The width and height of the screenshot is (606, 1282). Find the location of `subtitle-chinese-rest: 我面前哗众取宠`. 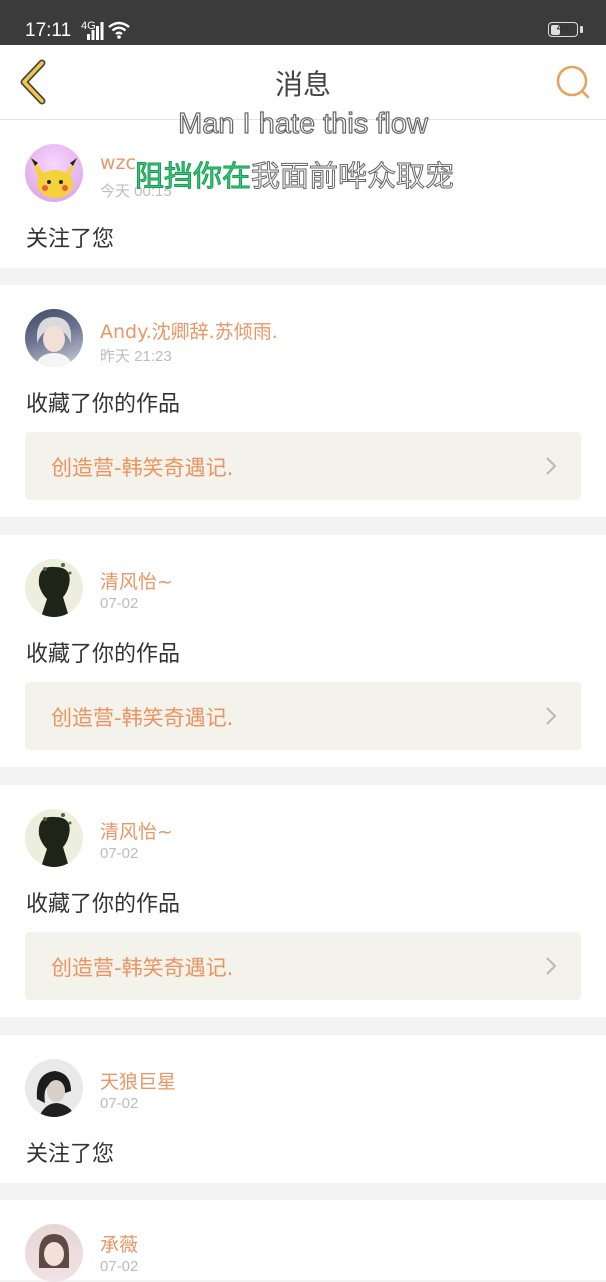

subtitle-chinese-rest: 我面前哗众取宠 is located at coordinates (353, 176).